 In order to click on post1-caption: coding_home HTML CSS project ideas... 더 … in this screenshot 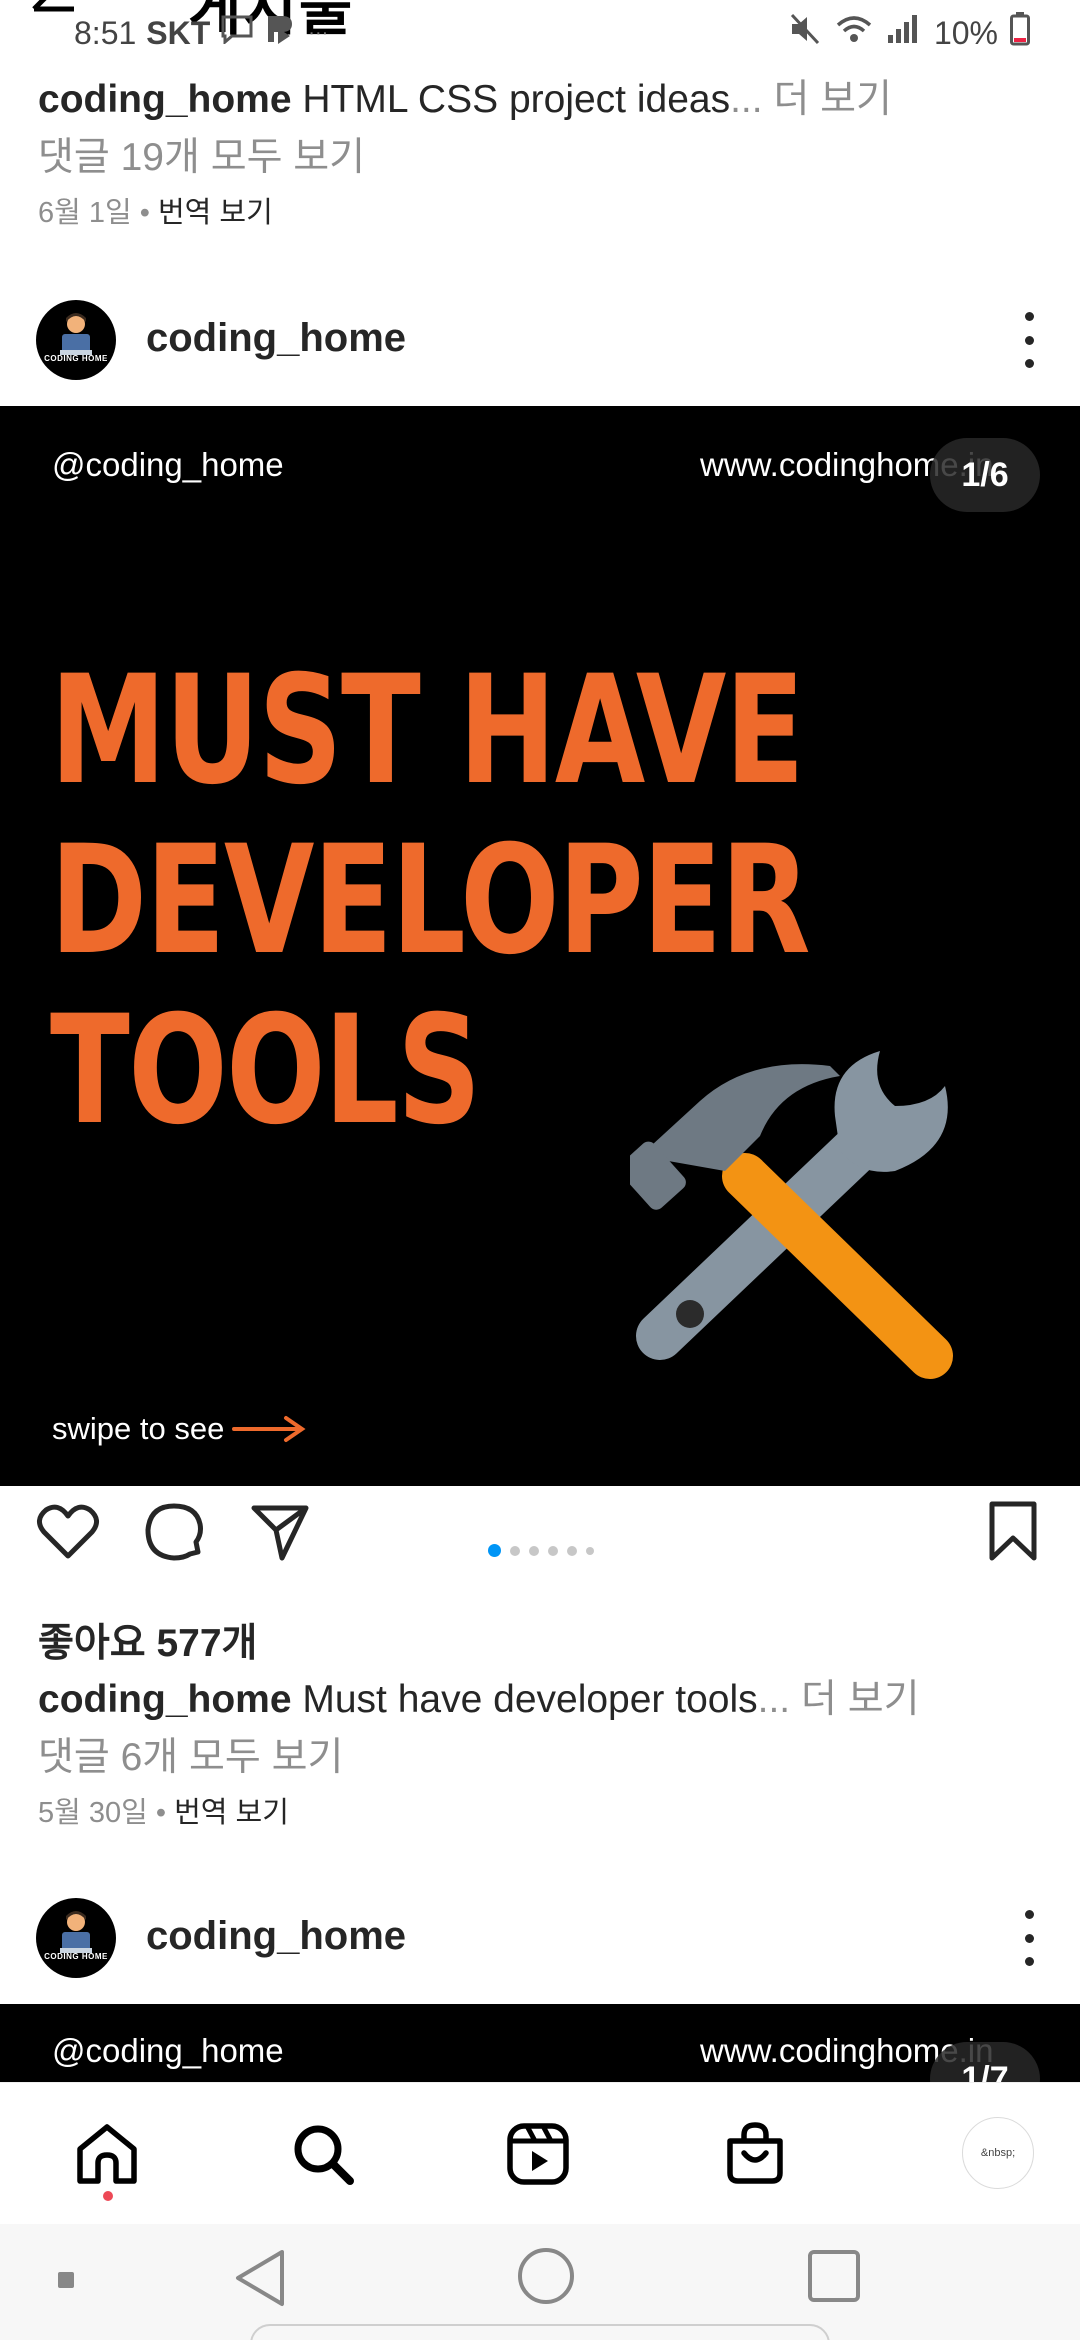, I will do `click(540, 100)`.